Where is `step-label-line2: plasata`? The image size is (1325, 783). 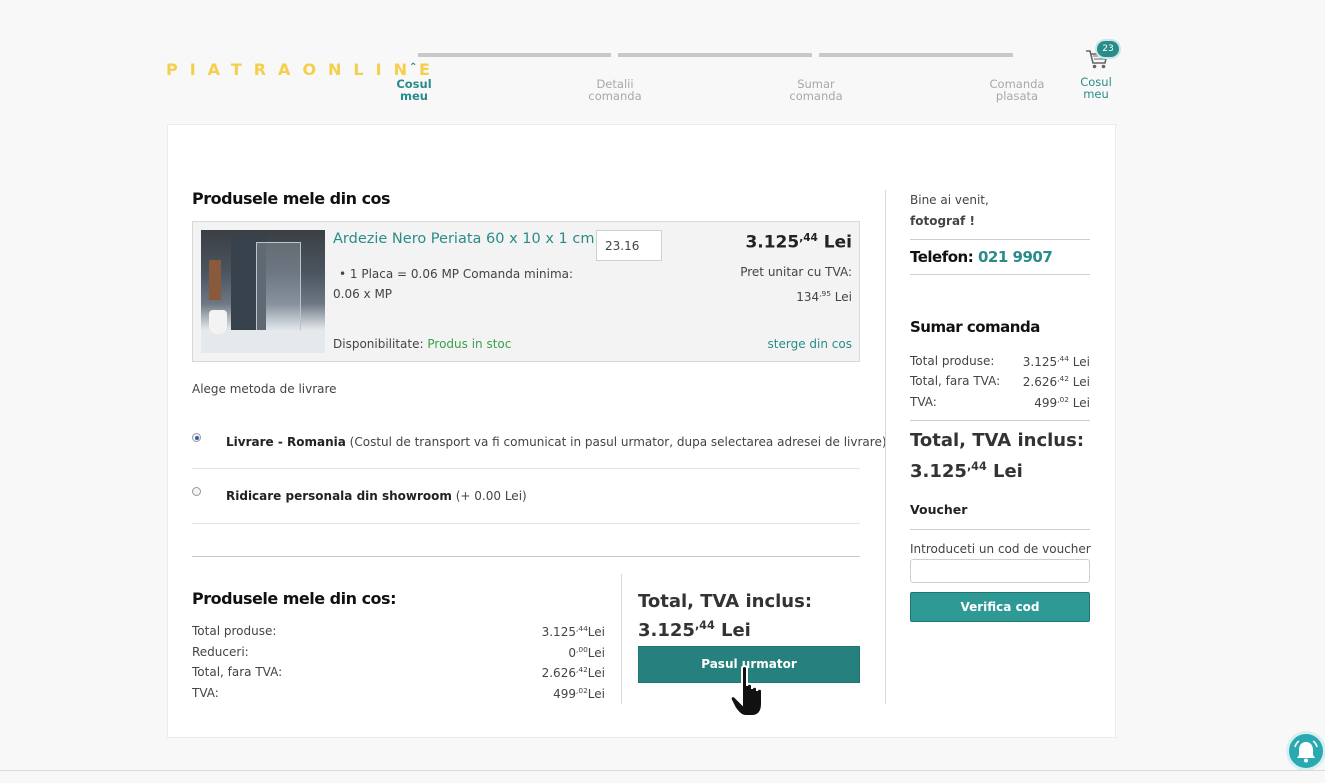 step-label-line2: plasata is located at coordinates (1017, 96).